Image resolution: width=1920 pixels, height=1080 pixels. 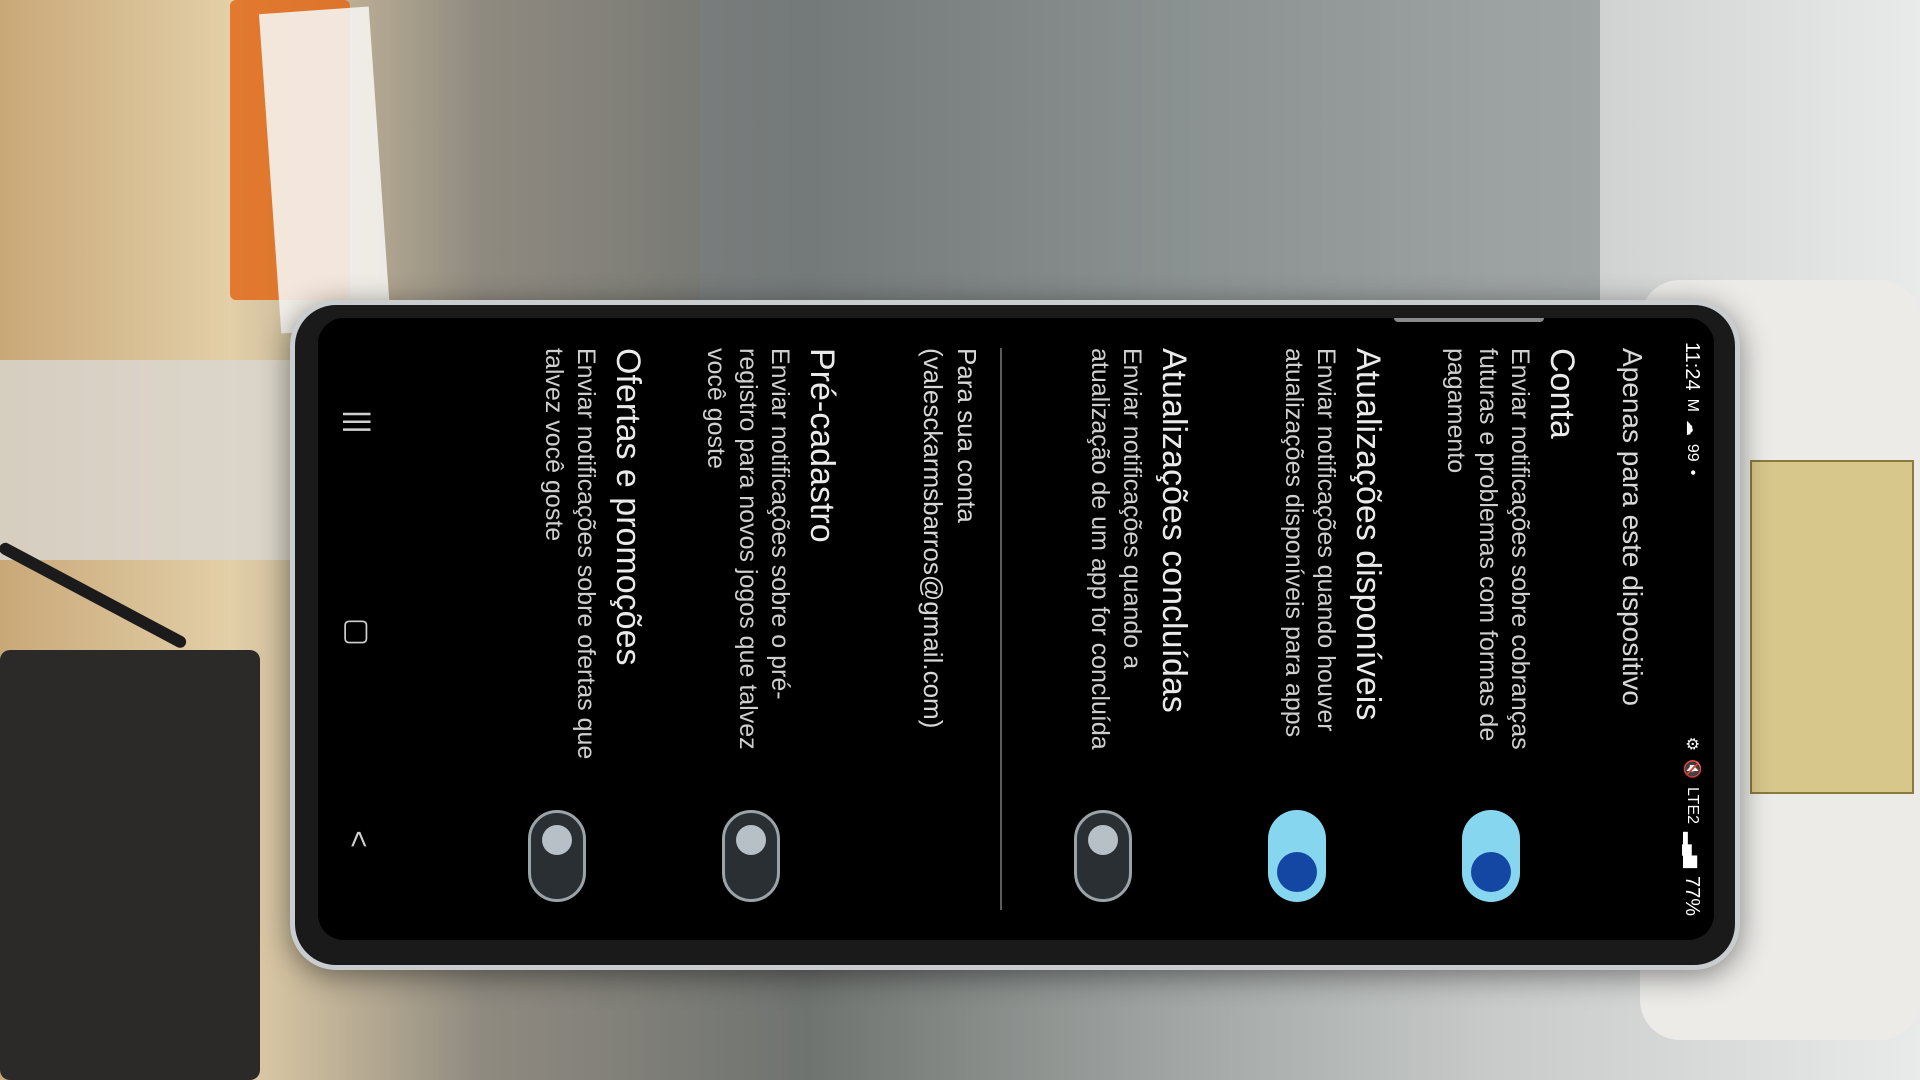 What do you see at coordinates (751, 856) in the screenshot?
I see `toggle-pre-cadastro` at bounding box center [751, 856].